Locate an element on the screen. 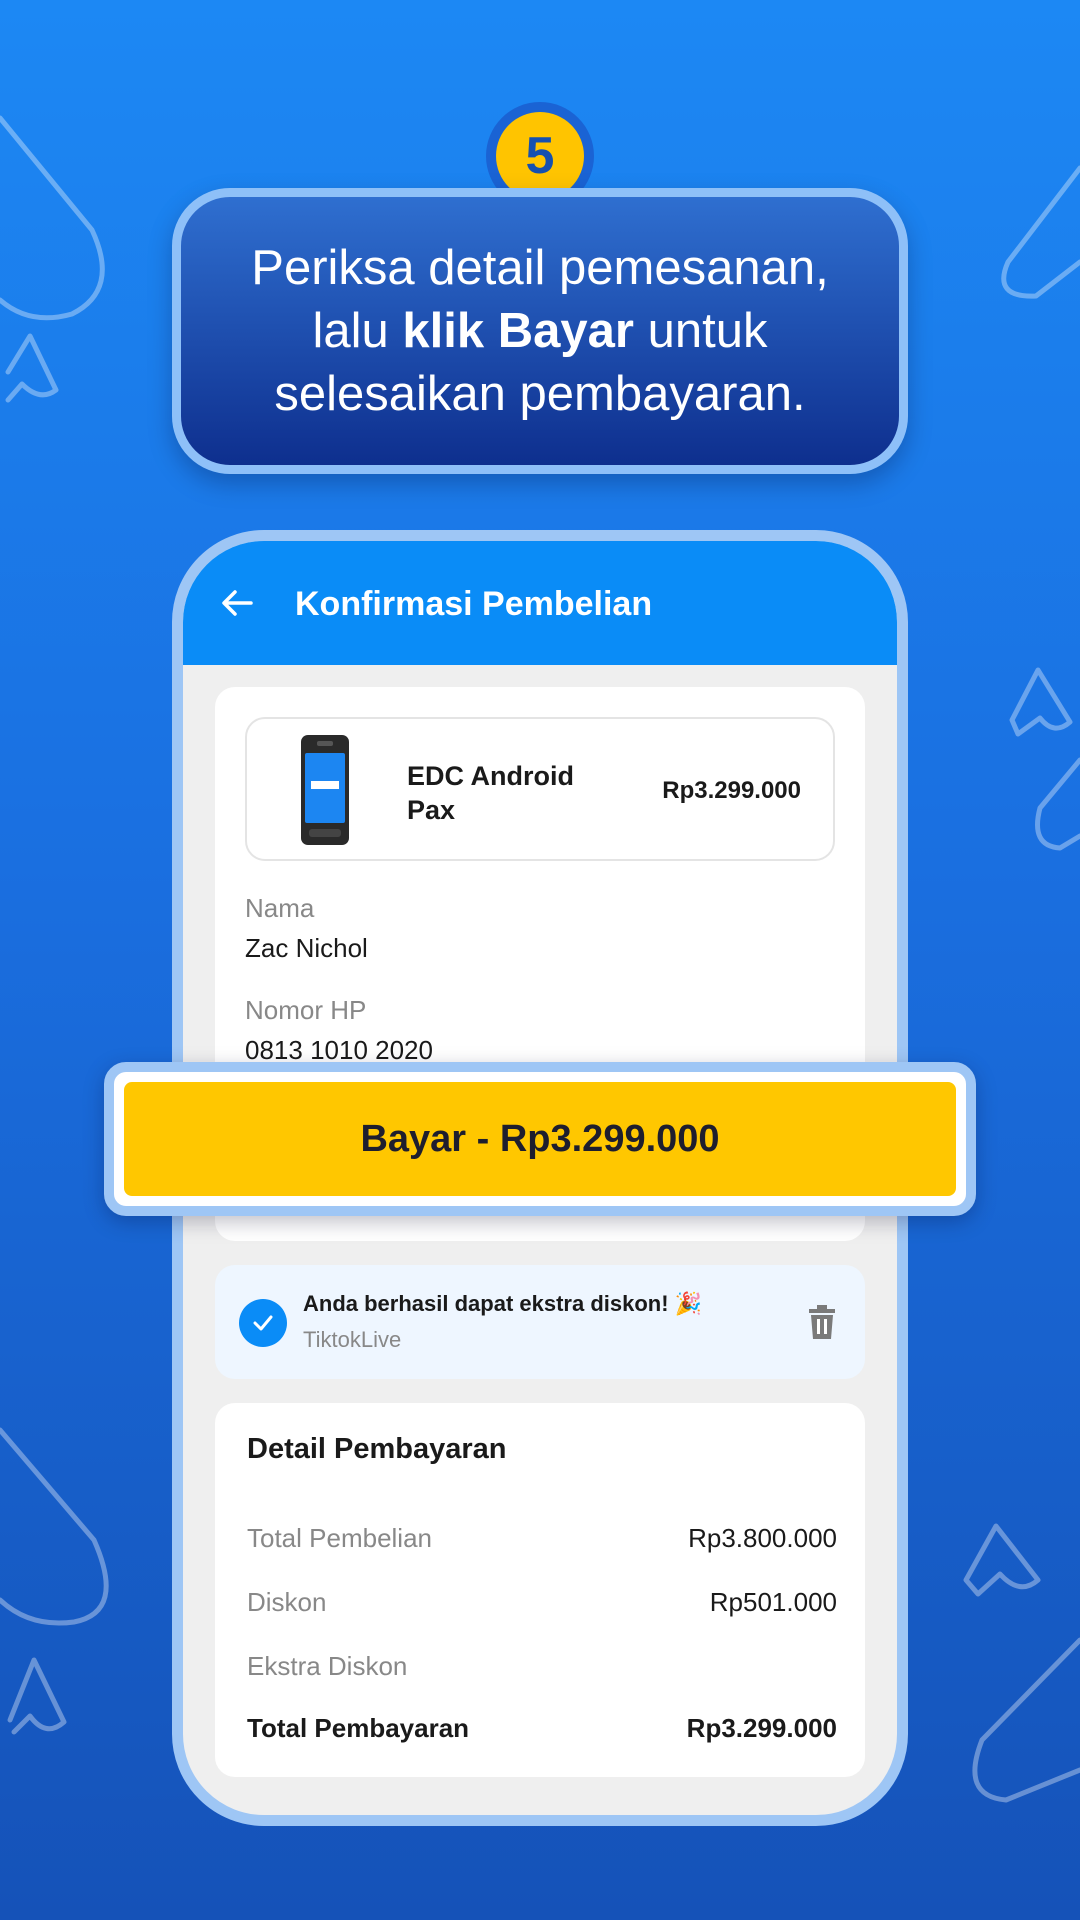 This screenshot has width=1080, height=1920. instruction-line-2: lalu klik Bayar untuk is located at coordinates (539, 331).